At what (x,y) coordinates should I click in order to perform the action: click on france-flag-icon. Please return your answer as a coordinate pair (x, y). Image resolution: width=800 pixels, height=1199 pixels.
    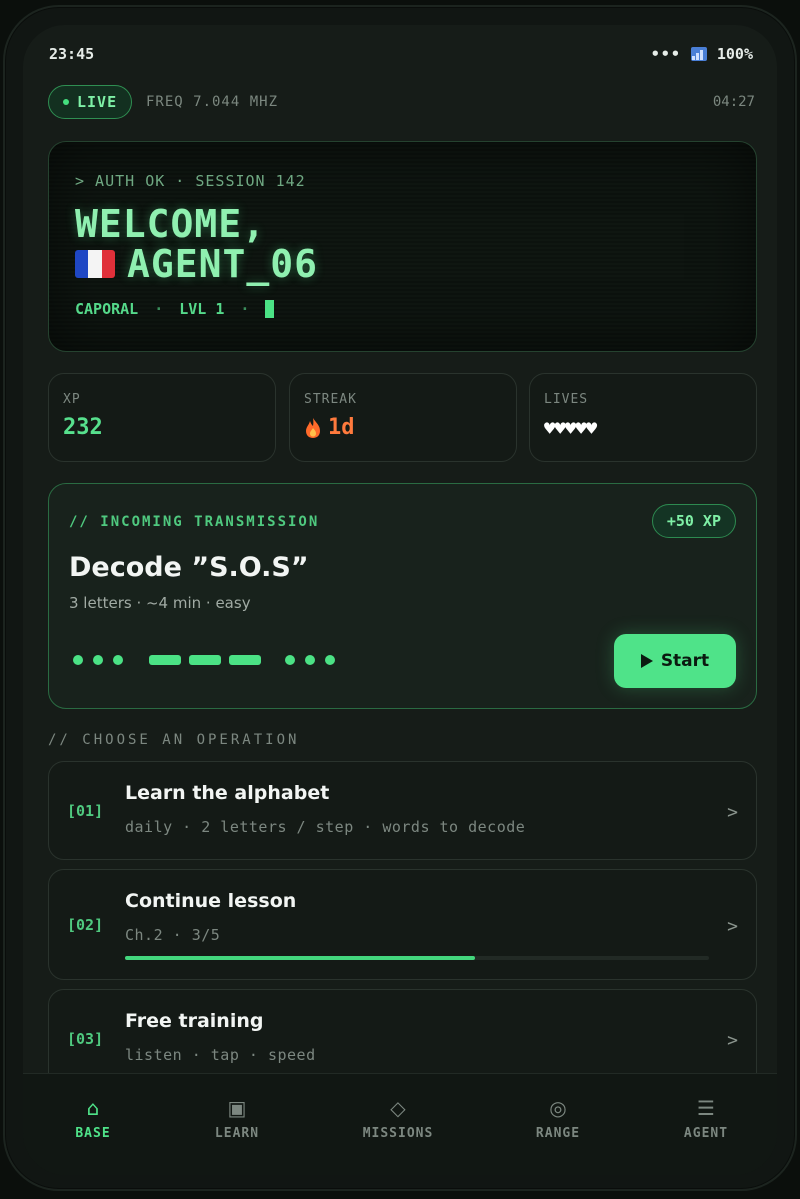
    Looking at the image, I should click on (95, 264).